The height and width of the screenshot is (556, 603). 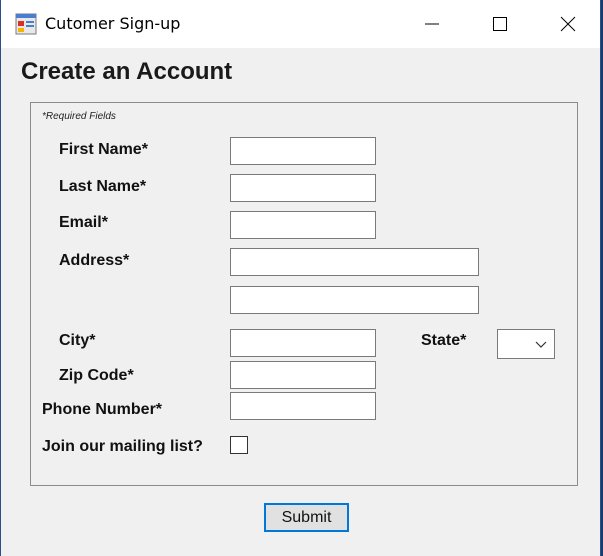 I want to click on state-label: State*, so click(x=444, y=340).